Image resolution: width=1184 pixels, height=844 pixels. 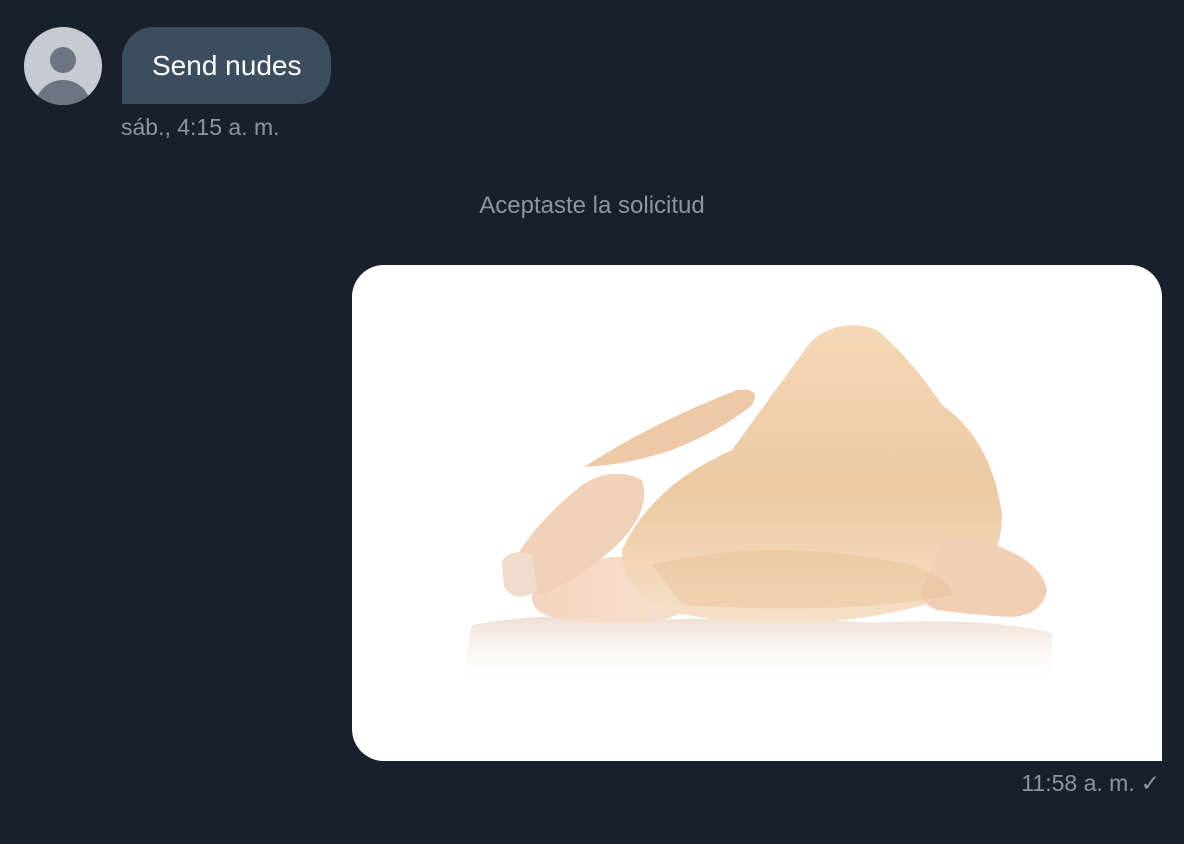 I want to click on incoming-message-bubble: Send nudes, so click(x=227, y=65).